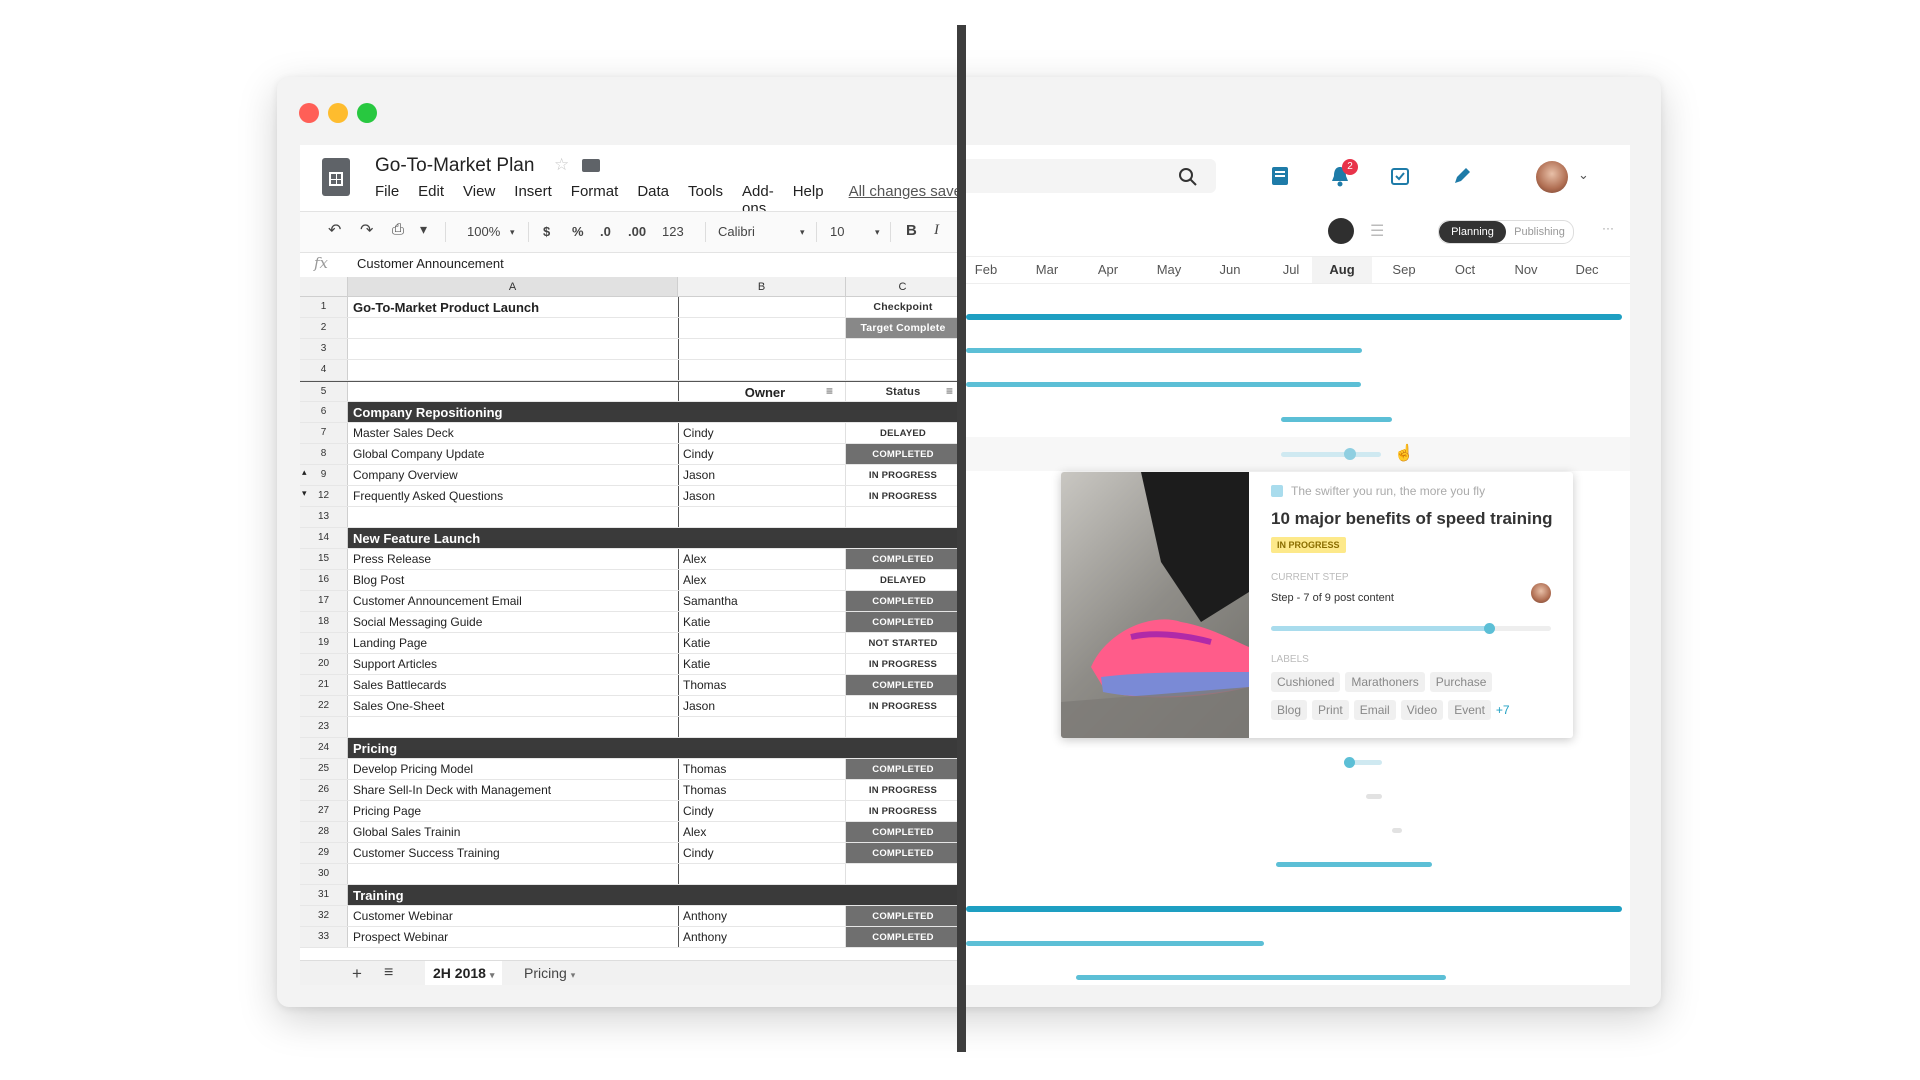 The width and height of the screenshot is (1920, 1080). I want to click on filter-icon: ≡, so click(949, 391).